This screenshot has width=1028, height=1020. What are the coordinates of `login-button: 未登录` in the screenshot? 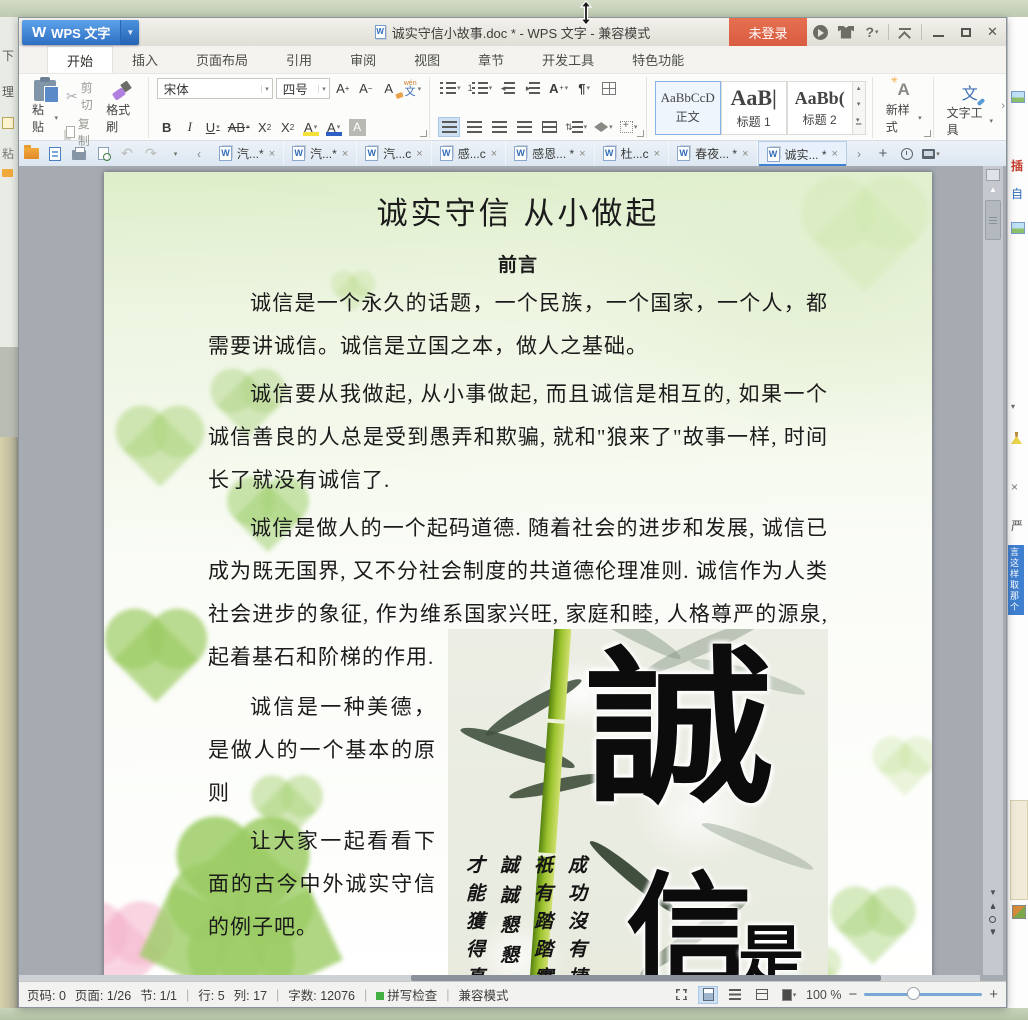 It's located at (768, 32).